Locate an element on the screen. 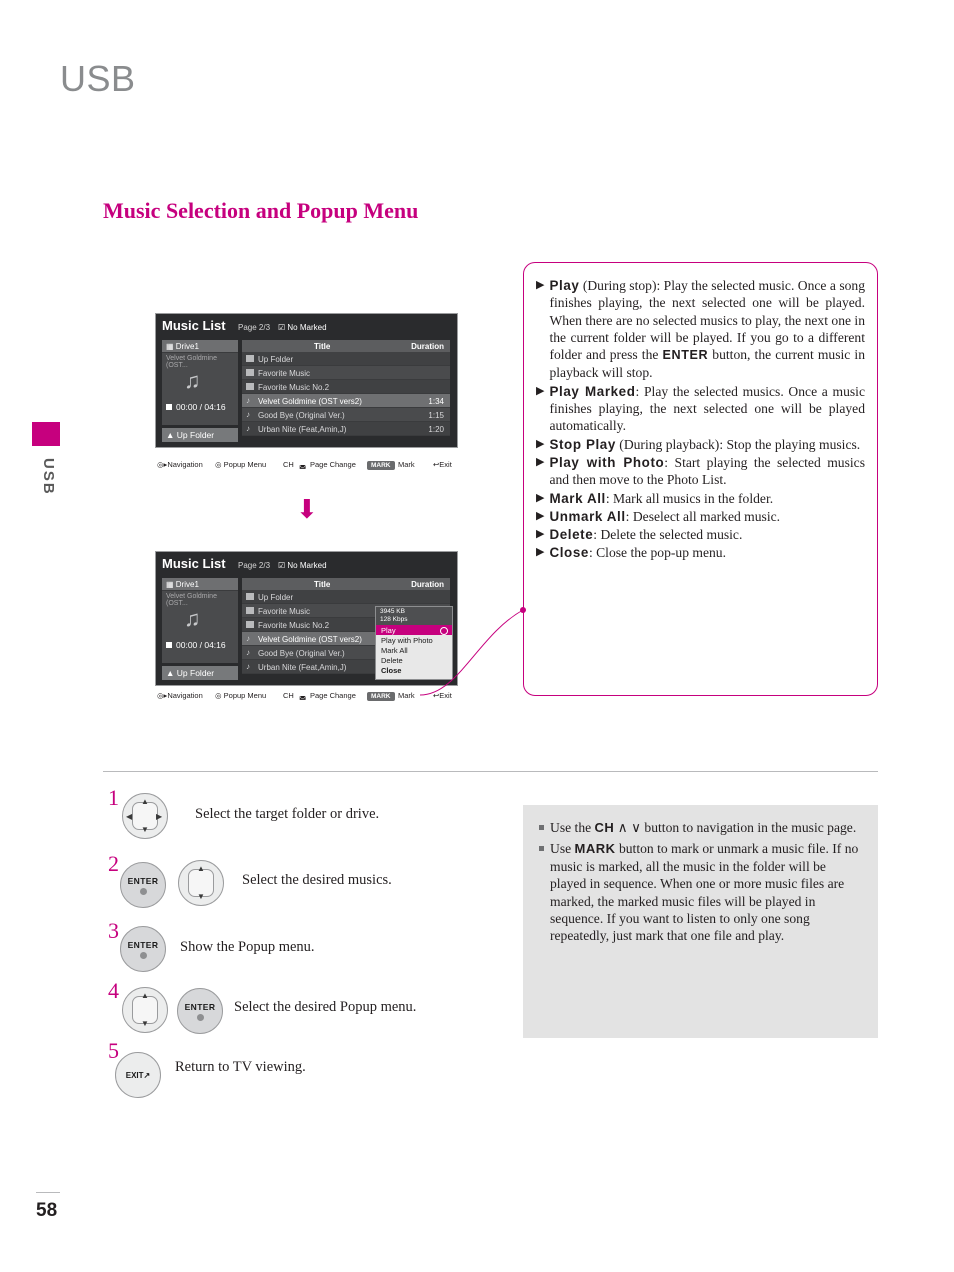  list-item: Favorite Music No.2 is located at coordinates (346, 387).